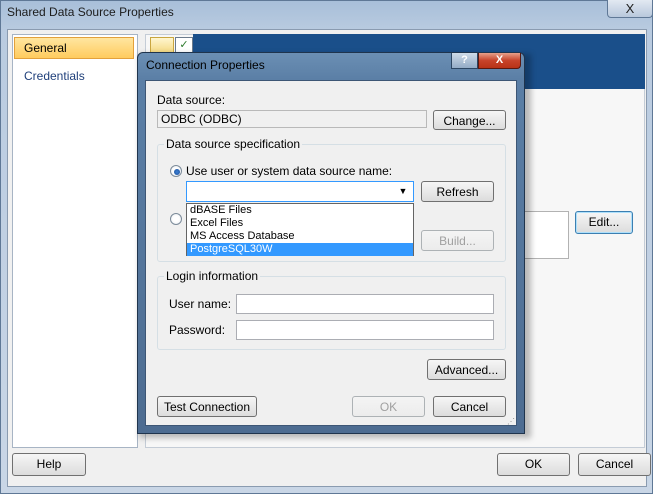 The image size is (653, 494). What do you see at coordinates (300, 249) in the screenshot?
I see `dsn-option-postgresql: PostgreSQL30W` at bounding box center [300, 249].